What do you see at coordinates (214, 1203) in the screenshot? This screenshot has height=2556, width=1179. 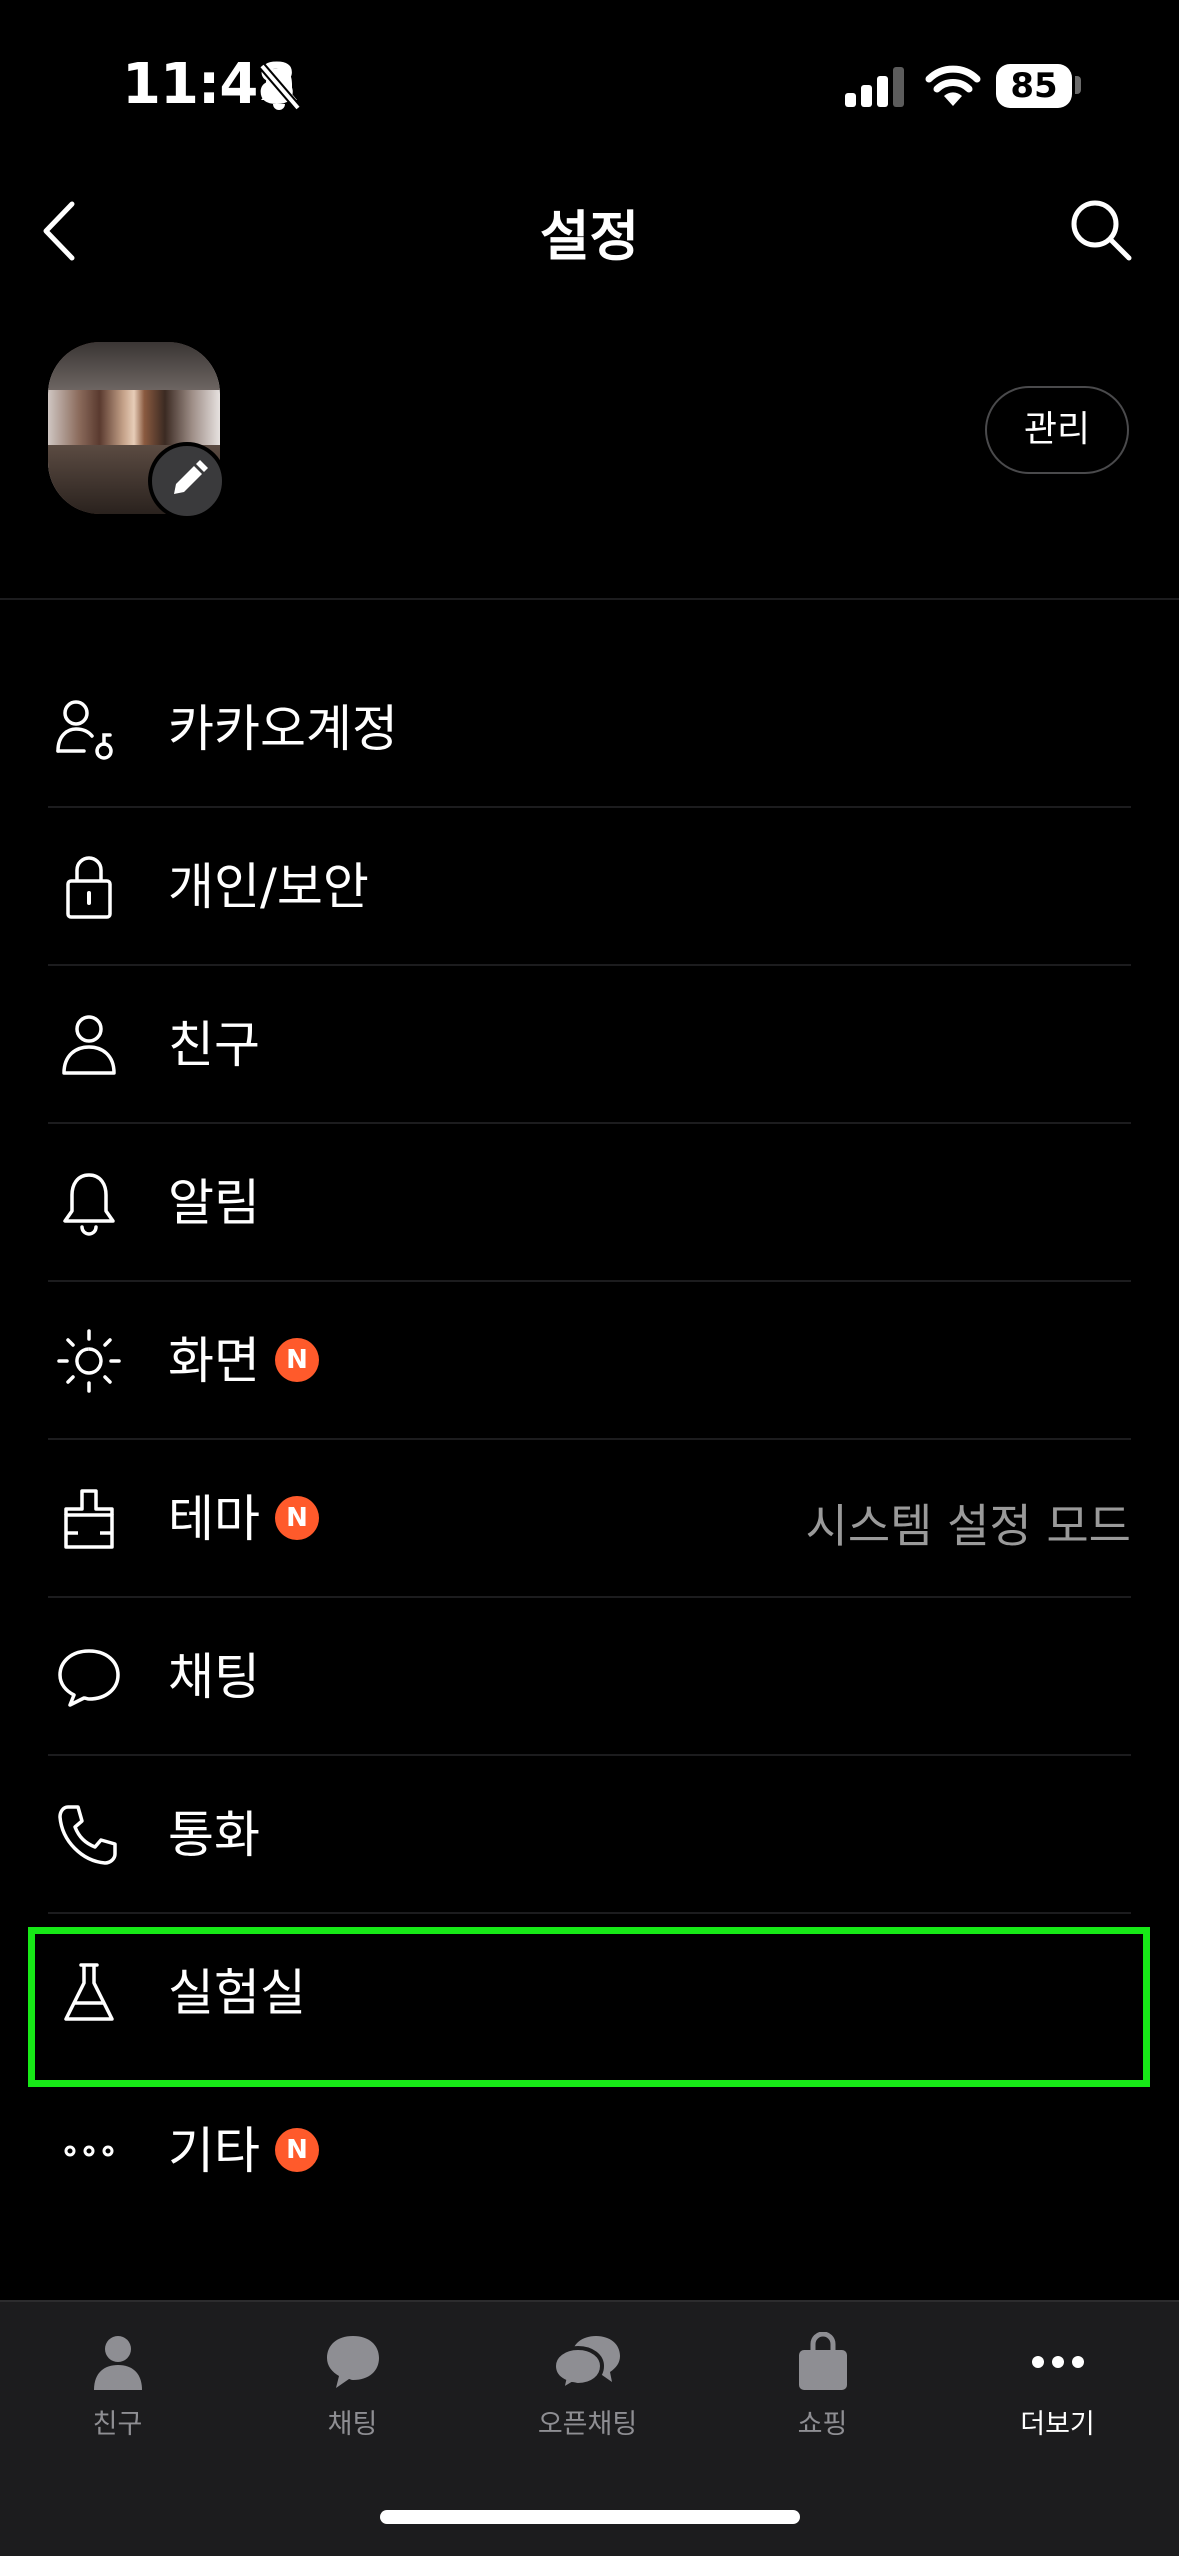 I see `menu-item-label: 알림` at bounding box center [214, 1203].